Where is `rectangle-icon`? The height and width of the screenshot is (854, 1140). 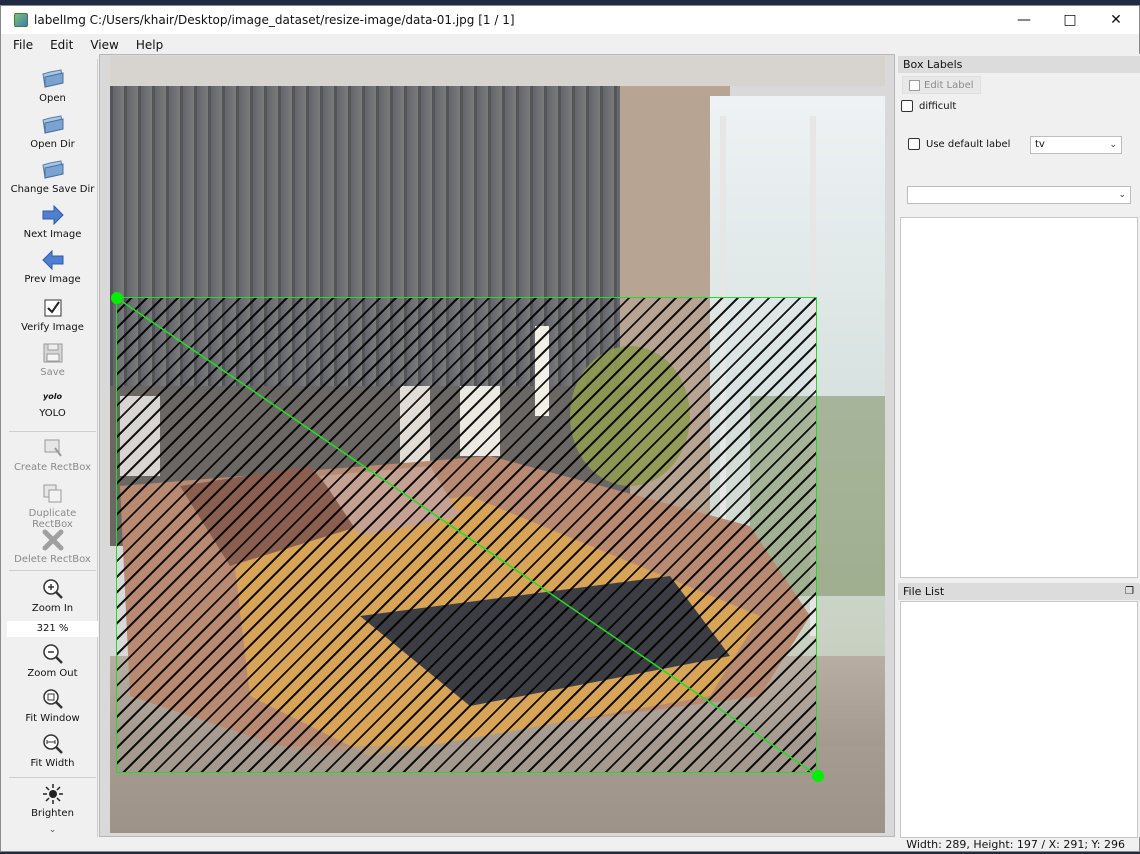 rectangle-icon is located at coordinates (53, 448).